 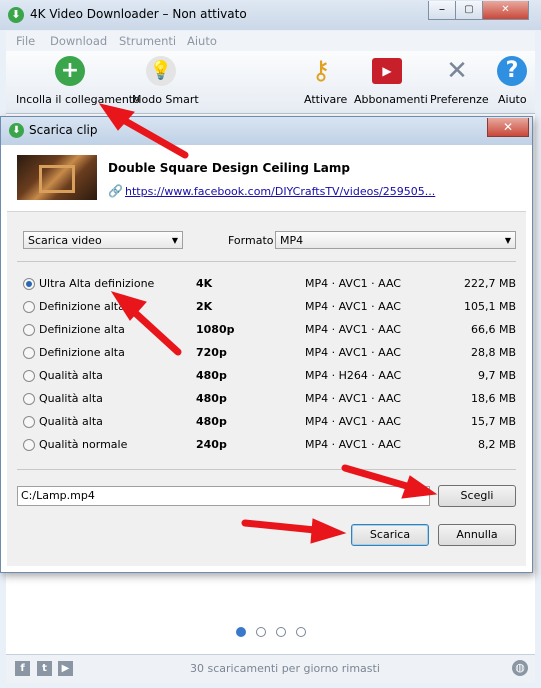 I want to click on arrow-to-choose-button, so click(x=389, y=481).